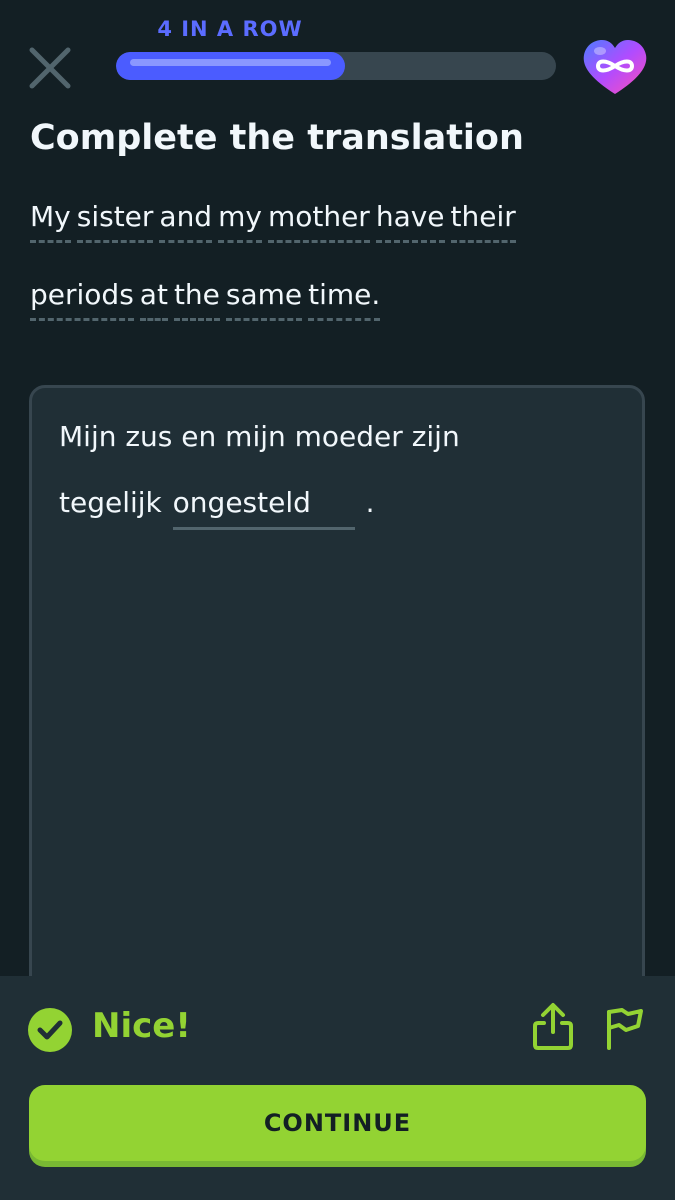 This screenshot has width=675, height=1200. I want to click on prompt-word: at, so click(153, 299).